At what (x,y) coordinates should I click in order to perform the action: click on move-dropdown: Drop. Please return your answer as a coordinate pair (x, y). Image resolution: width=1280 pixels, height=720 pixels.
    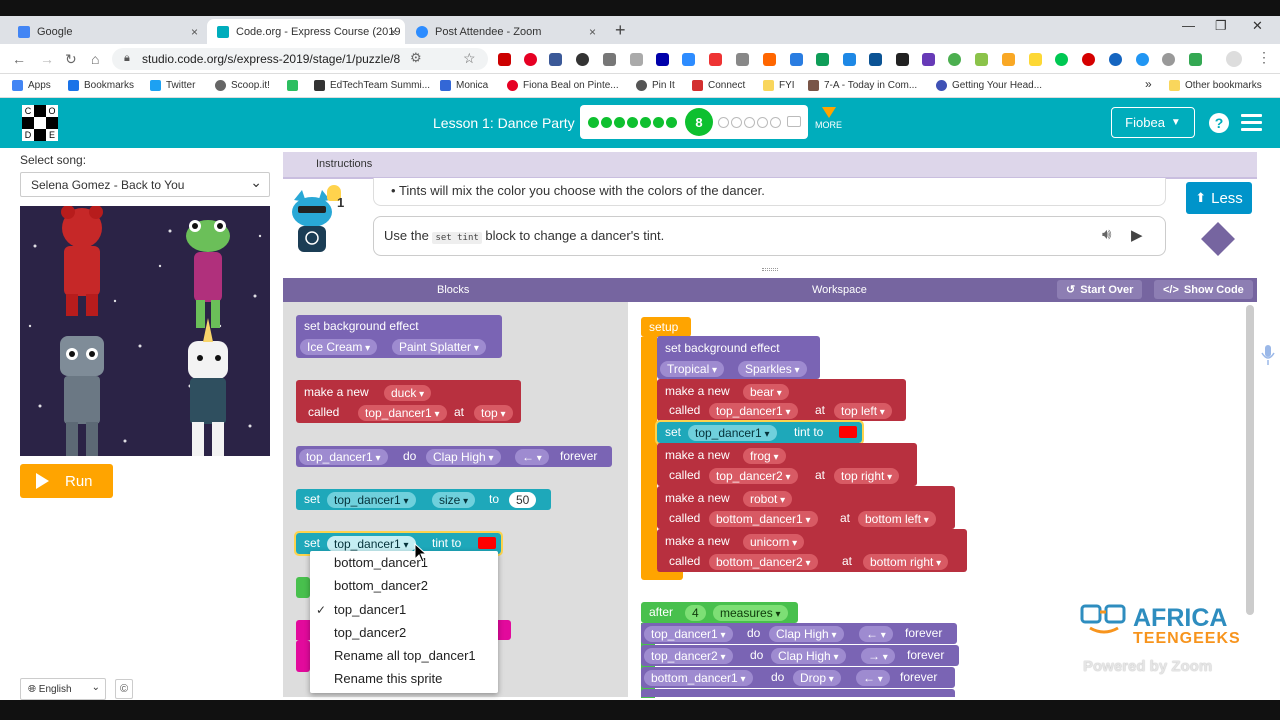
    Looking at the image, I should click on (817, 678).